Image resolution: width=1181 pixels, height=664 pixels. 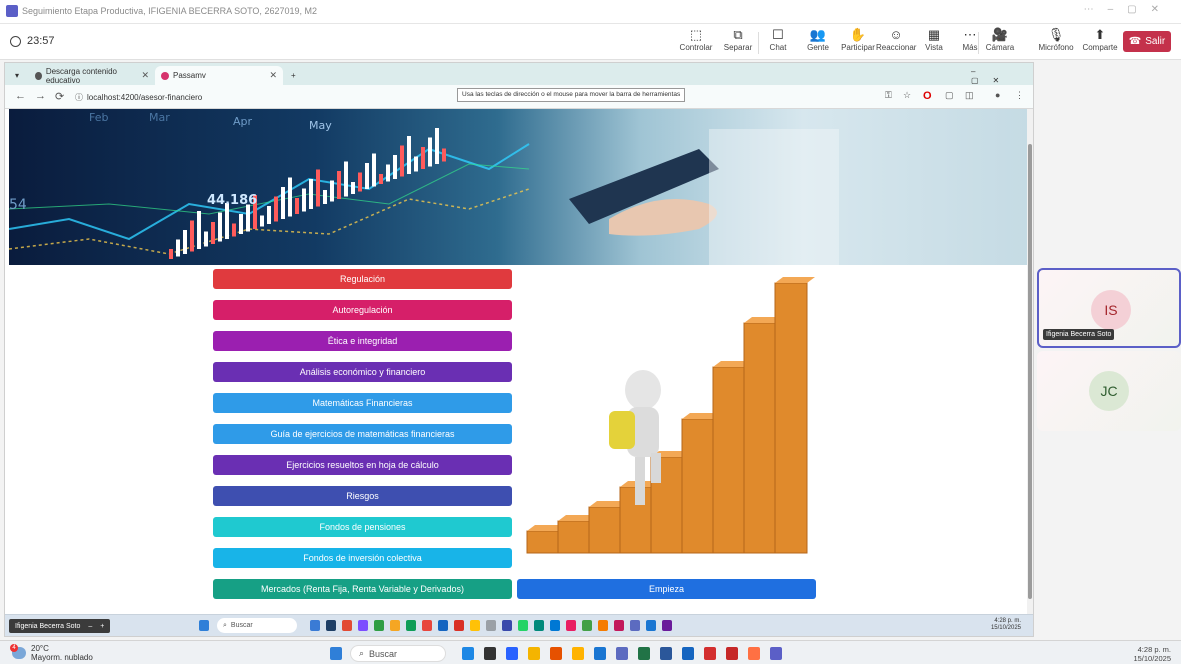 I want to click on page-scrollbar, so click(x=1030, y=361).